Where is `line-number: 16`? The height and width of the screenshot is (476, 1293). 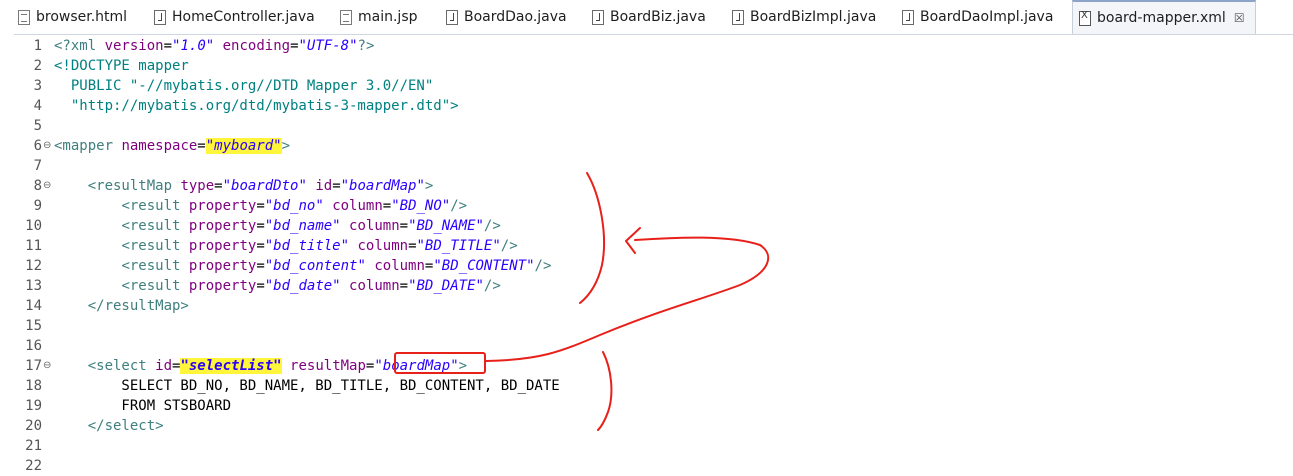 line-number: 16 is located at coordinates (33, 346).